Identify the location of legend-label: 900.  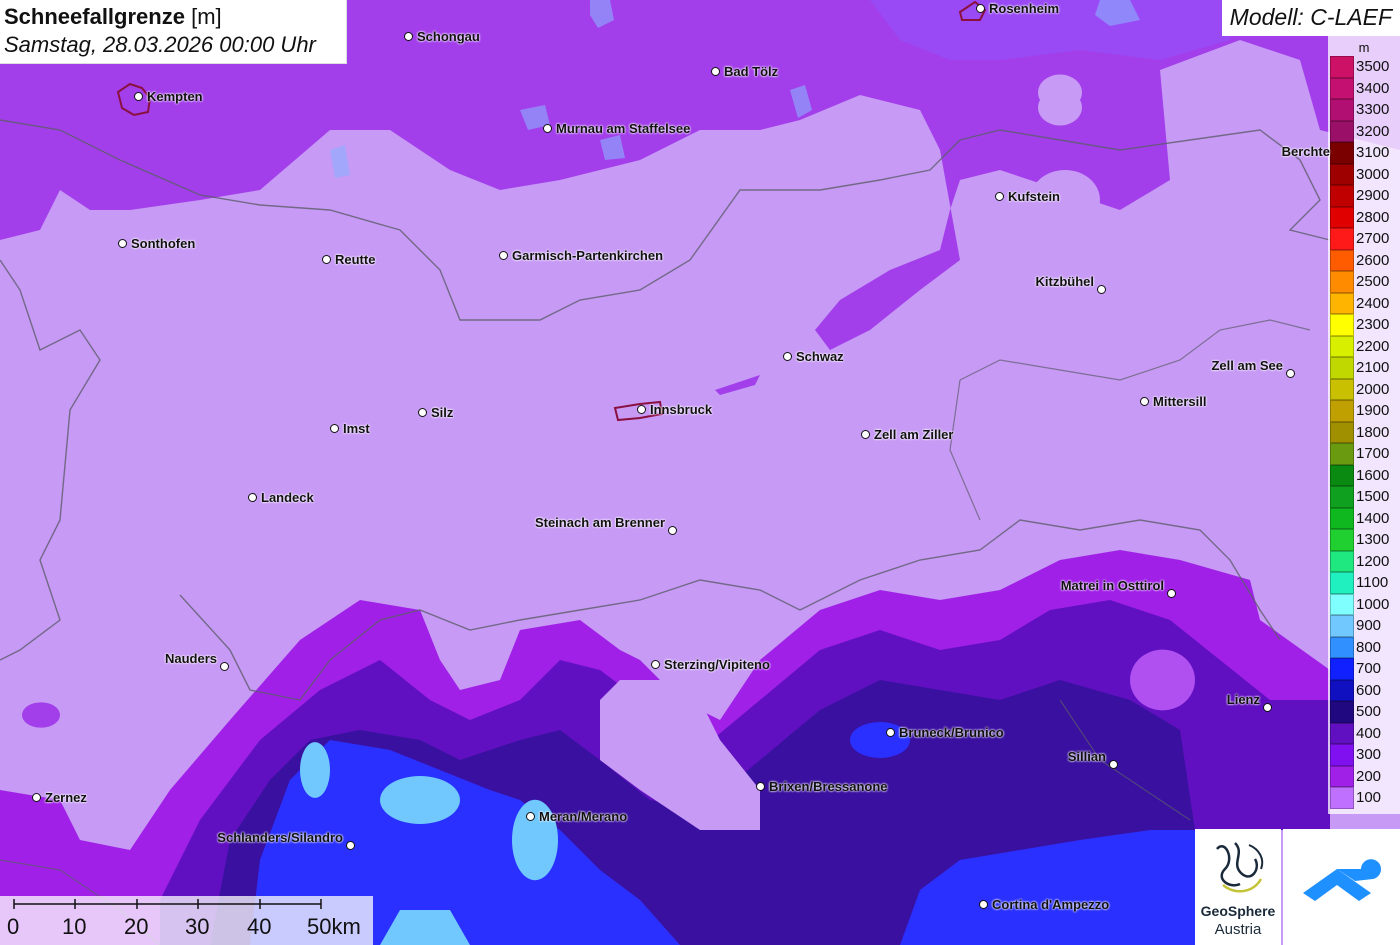
(1369, 625).